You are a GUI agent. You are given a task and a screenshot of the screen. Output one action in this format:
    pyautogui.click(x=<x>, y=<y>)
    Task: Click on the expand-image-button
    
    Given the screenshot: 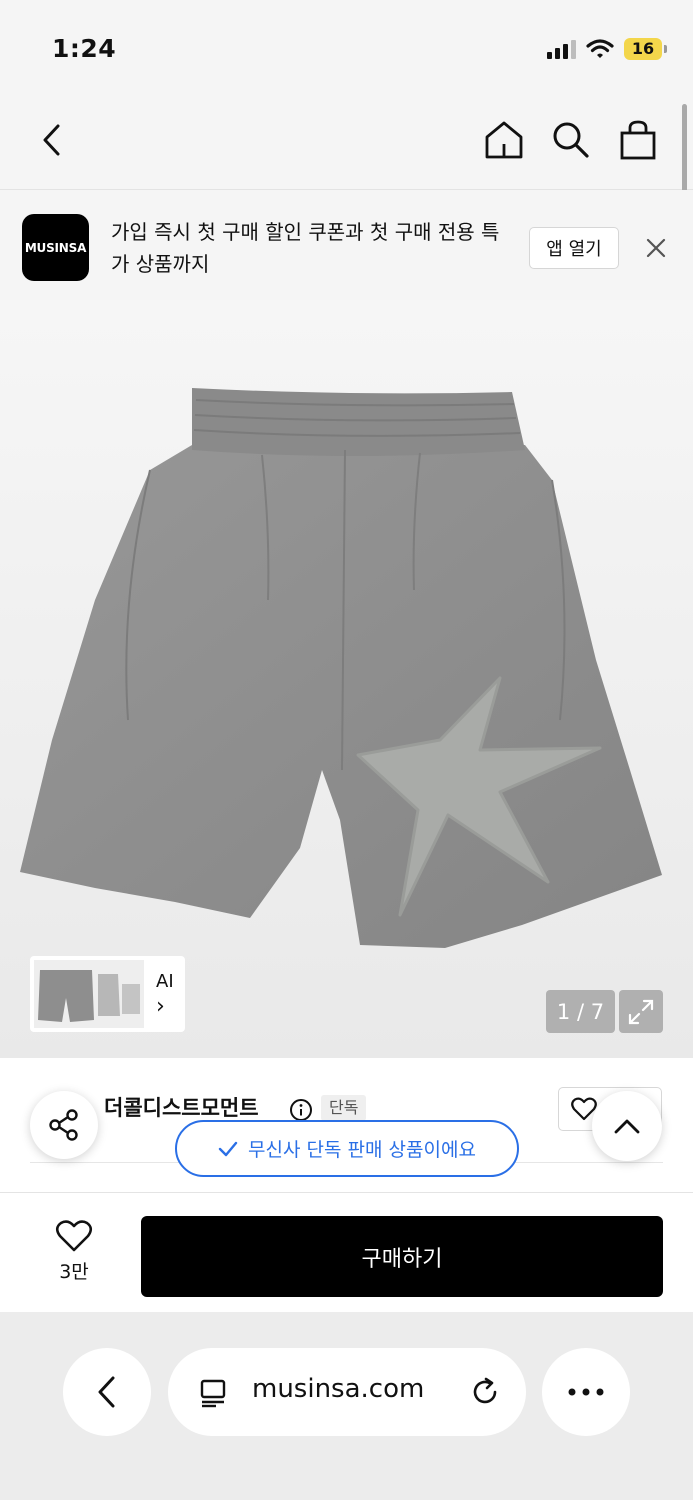 What is the action you would take?
    pyautogui.click(x=641, y=1011)
    